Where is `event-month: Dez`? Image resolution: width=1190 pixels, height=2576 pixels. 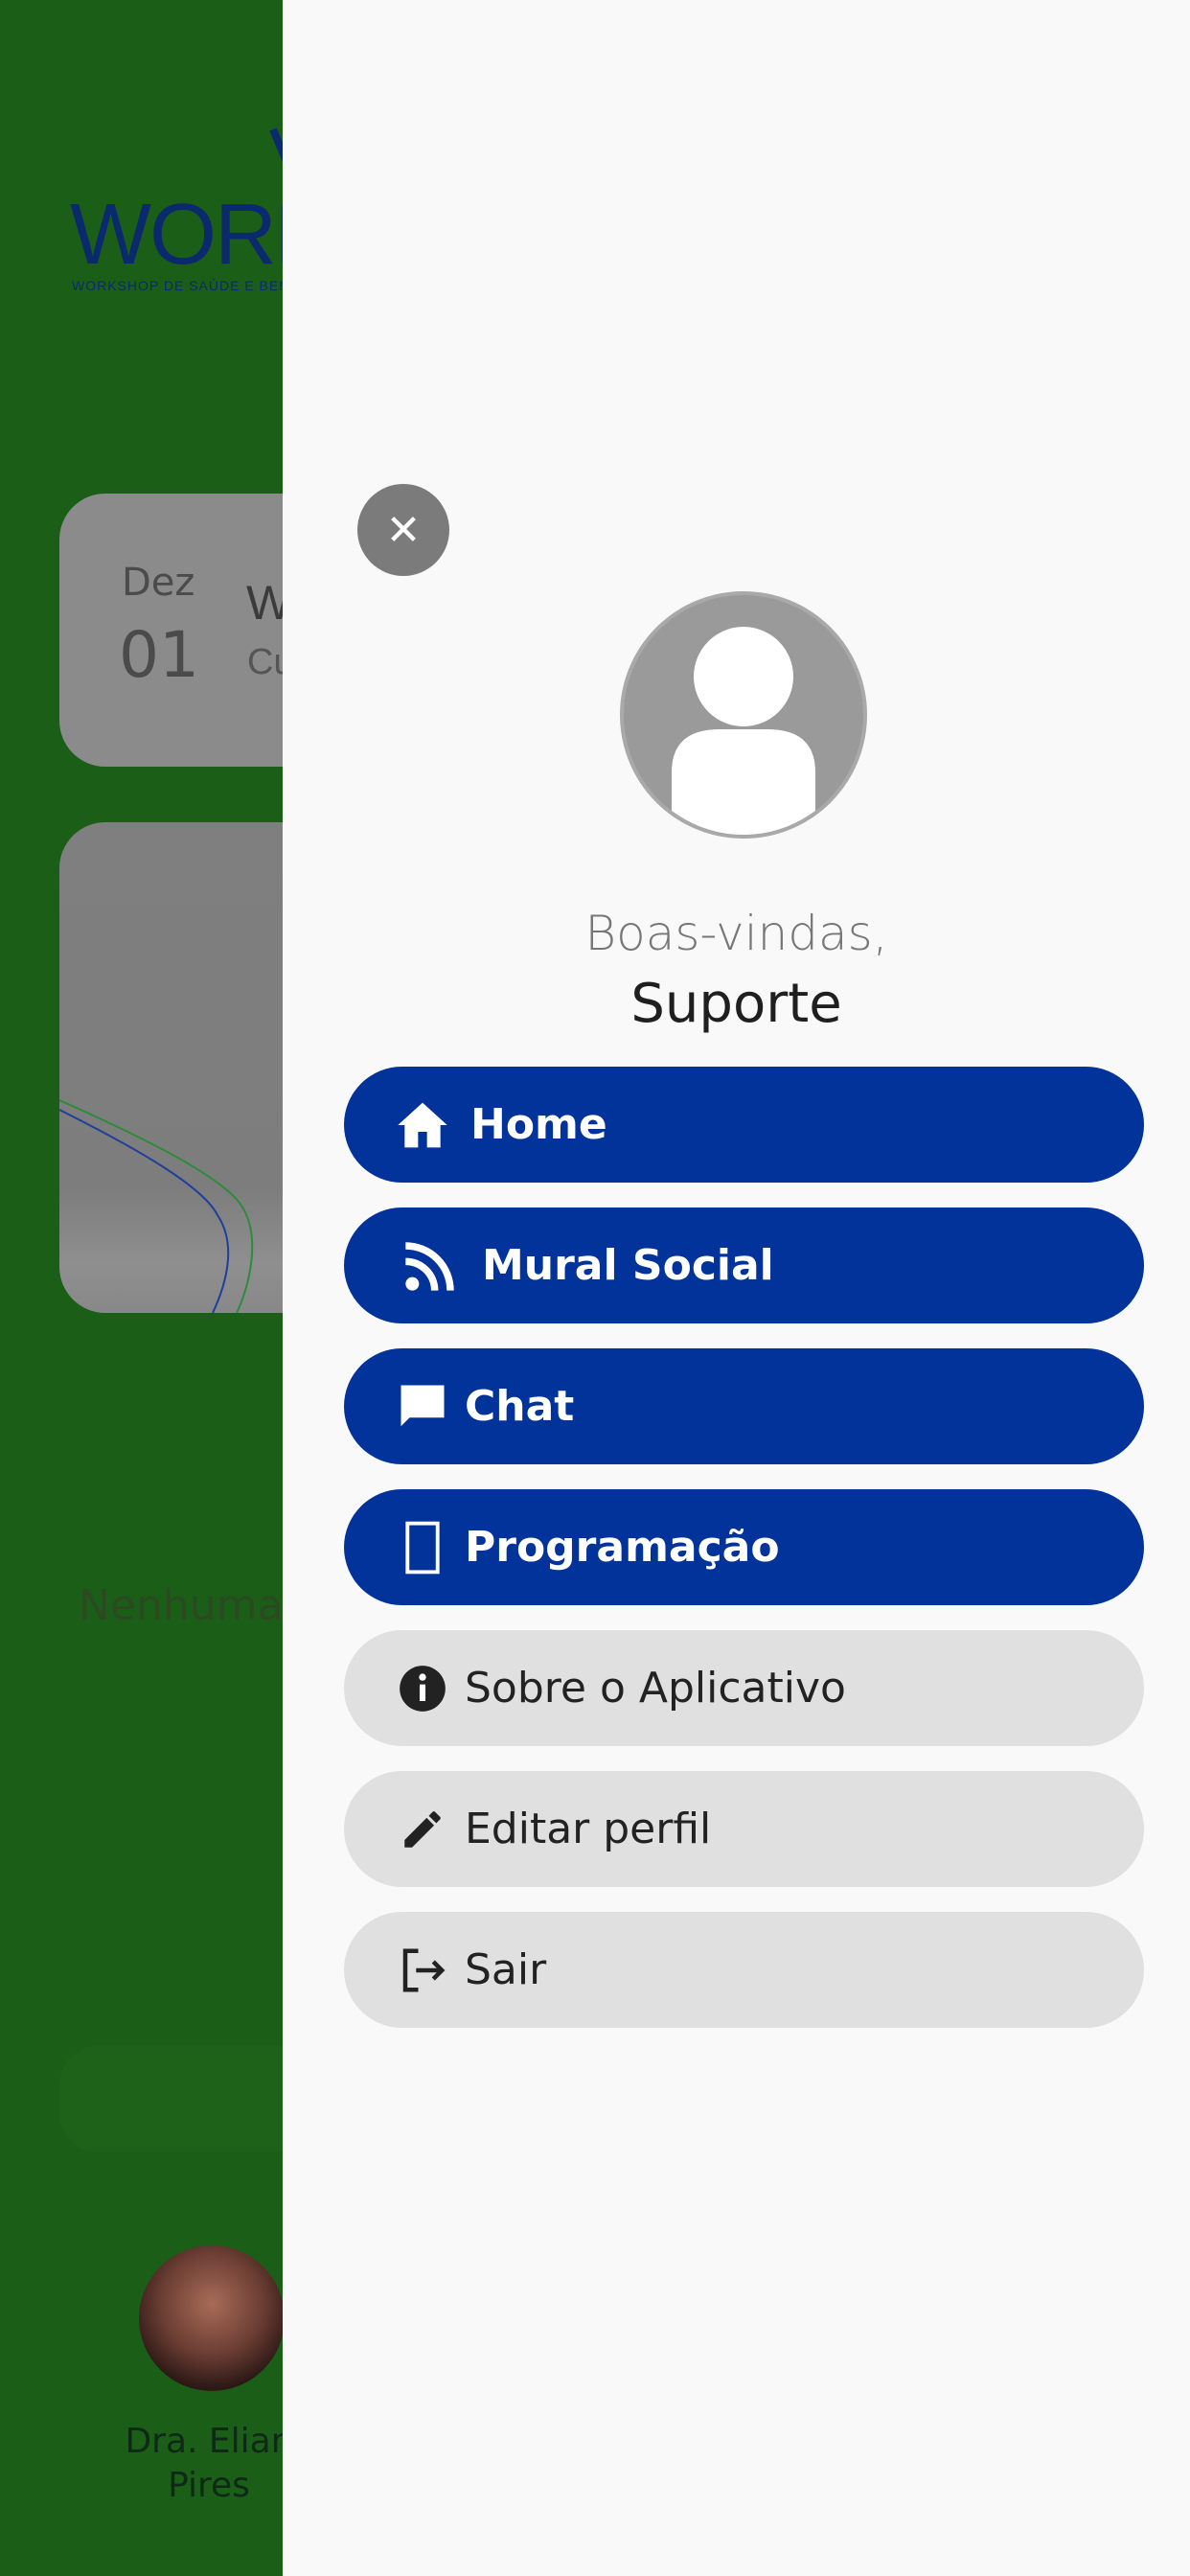
event-month: Dez is located at coordinates (159, 583).